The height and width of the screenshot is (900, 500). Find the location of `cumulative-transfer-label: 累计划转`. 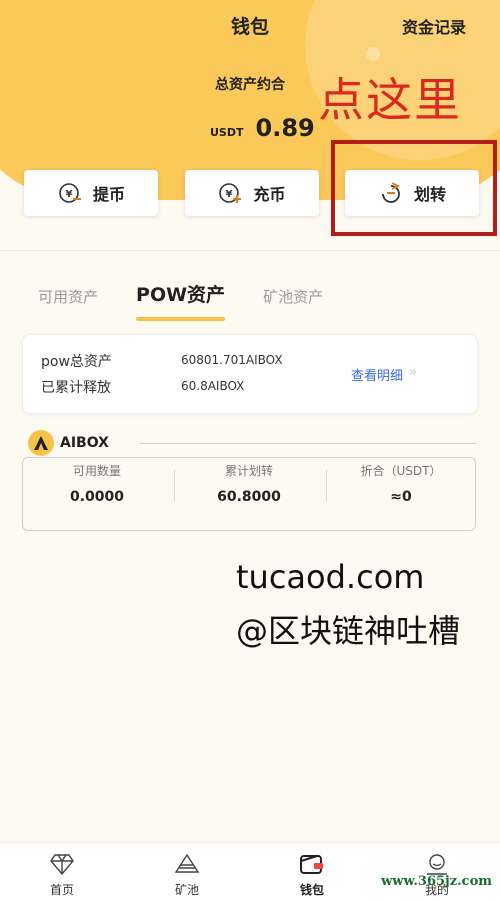

cumulative-transfer-label: 累计划转 is located at coordinates (248, 471).